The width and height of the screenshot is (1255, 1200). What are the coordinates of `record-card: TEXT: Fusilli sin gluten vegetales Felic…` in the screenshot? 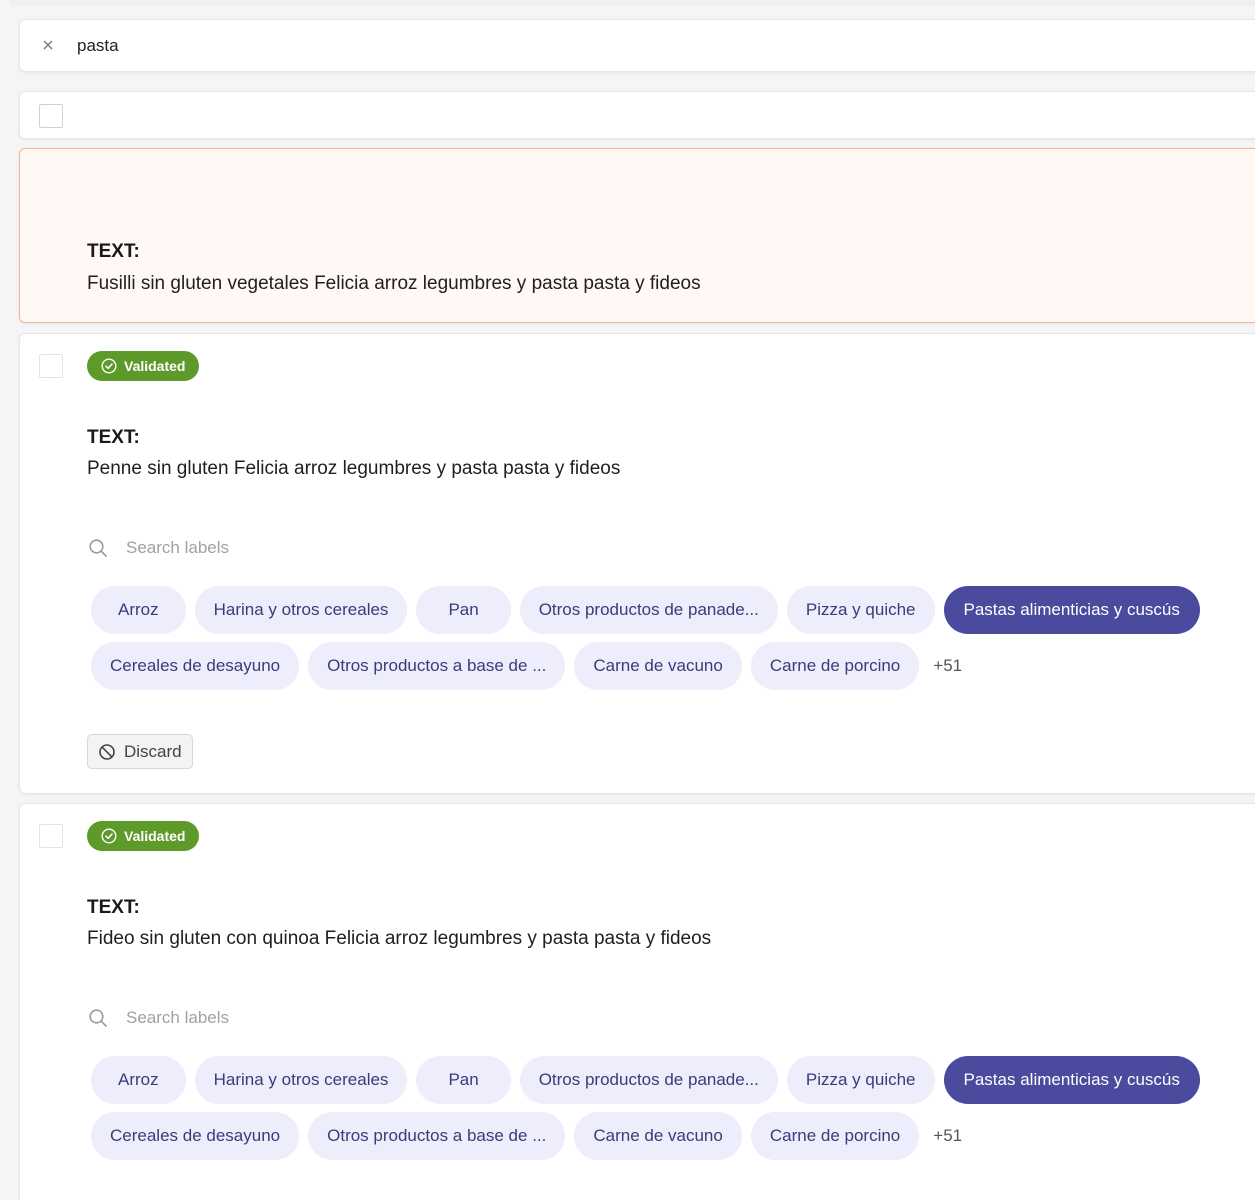 It's located at (637, 235).